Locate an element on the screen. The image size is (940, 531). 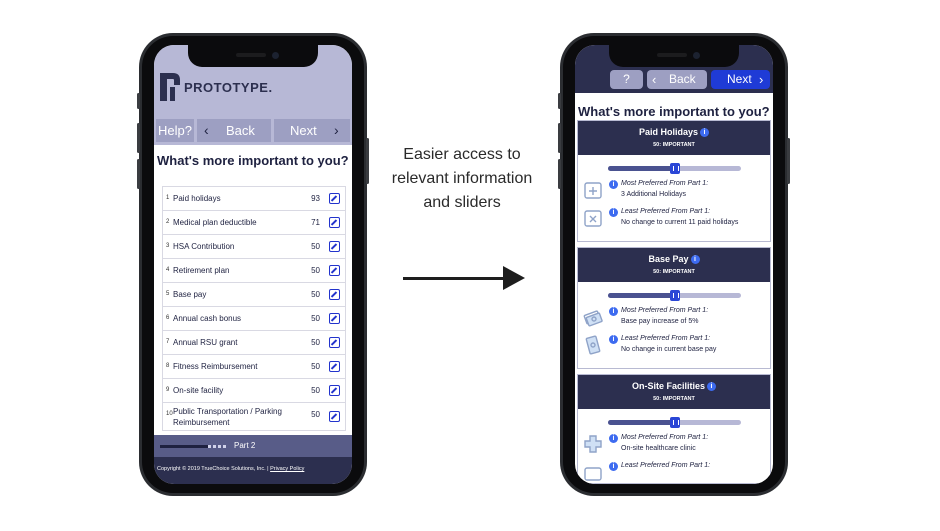
facility-icon is located at coordinates (593, 472).